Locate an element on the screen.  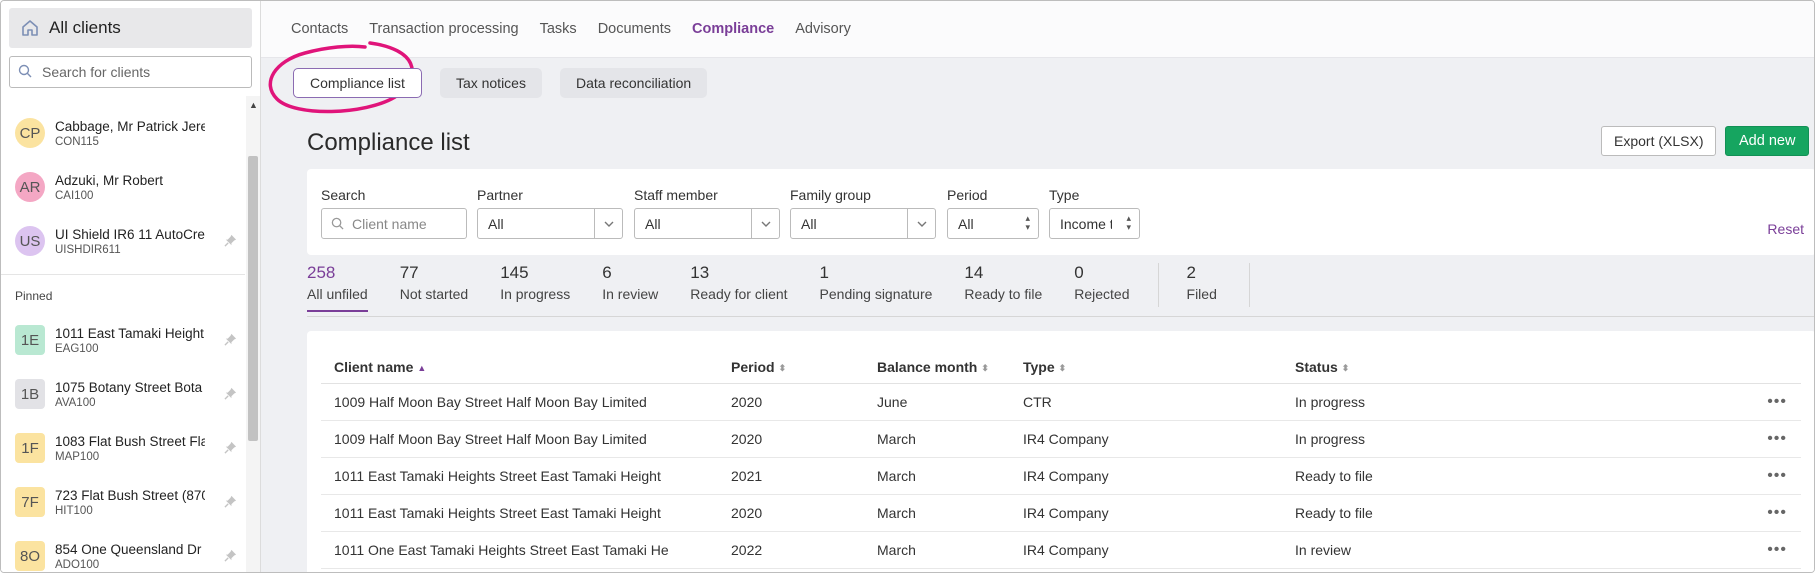
nav-documents: Documents is located at coordinates (634, 29).